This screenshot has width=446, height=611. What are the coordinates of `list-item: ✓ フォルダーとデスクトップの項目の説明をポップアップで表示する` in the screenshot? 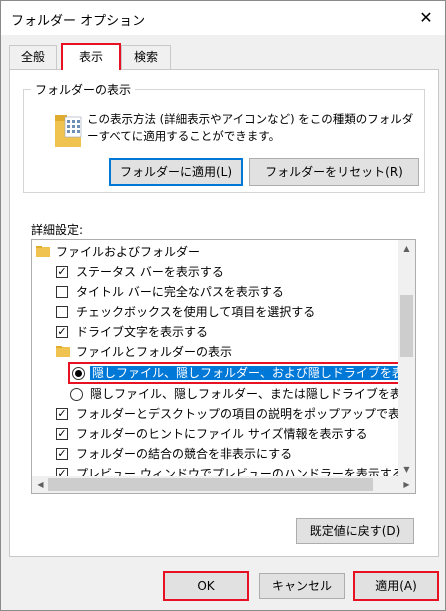 It's located at (236, 414).